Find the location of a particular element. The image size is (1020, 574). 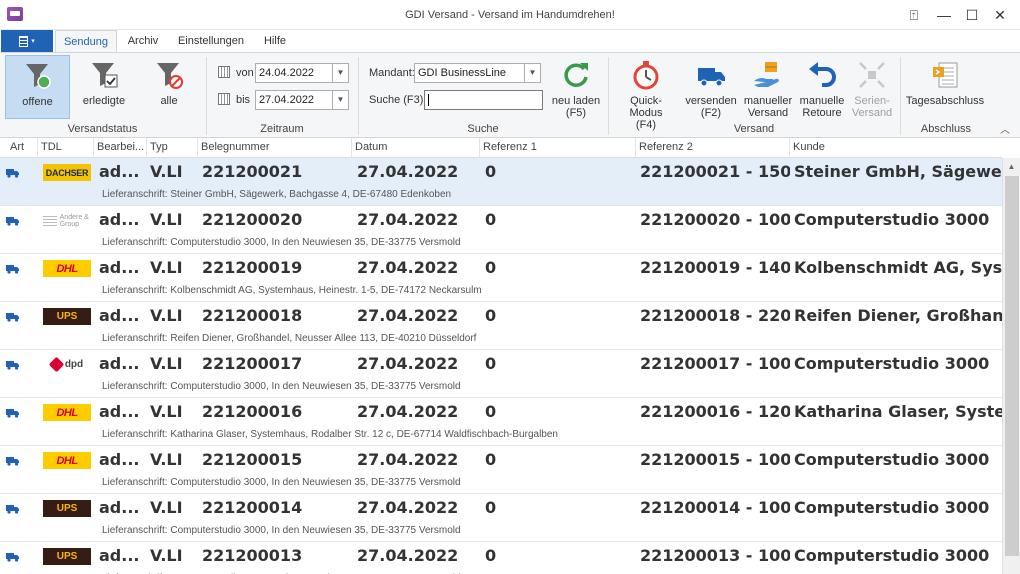

manual-shipping-button: manueller Versand is located at coordinates (768, 87).